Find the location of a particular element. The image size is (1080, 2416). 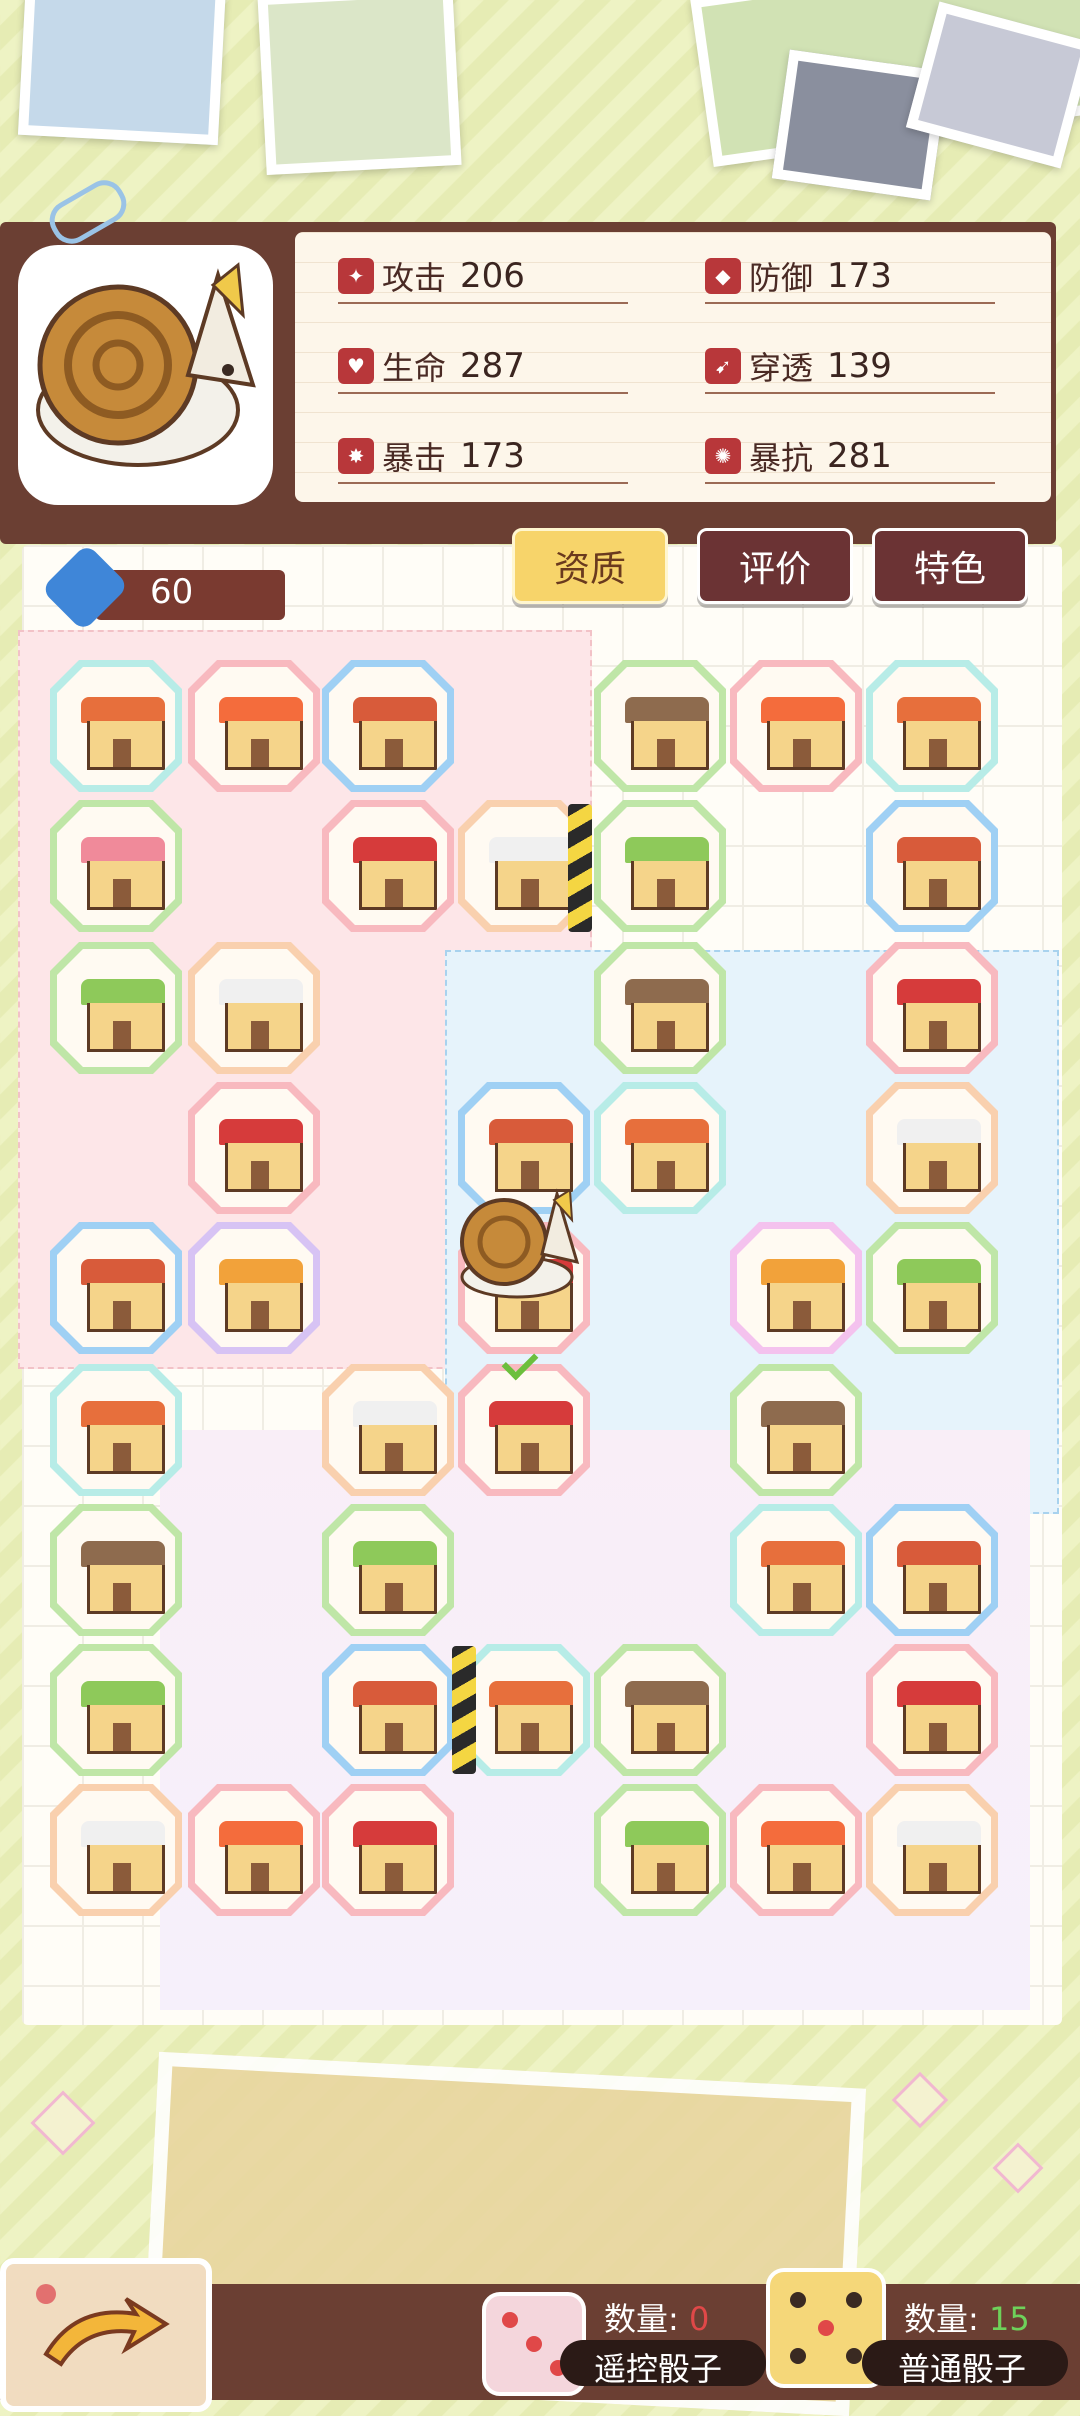

market-icon is located at coordinates (123, 1015).